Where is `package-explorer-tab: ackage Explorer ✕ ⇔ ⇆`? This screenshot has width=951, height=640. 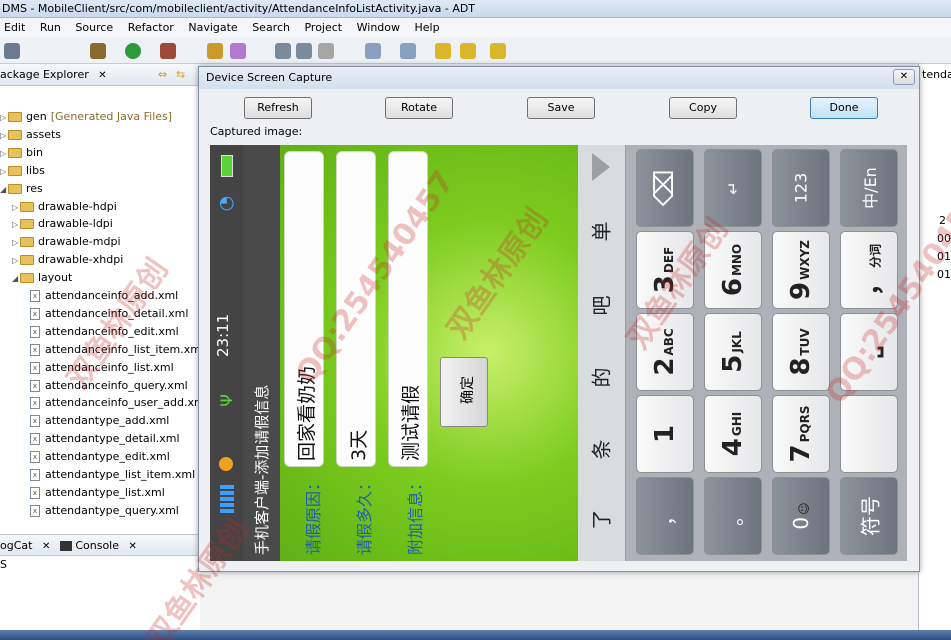 package-explorer-tab: ackage Explorer ✕ ⇔ ⇆ is located at coordinates (100, 75).